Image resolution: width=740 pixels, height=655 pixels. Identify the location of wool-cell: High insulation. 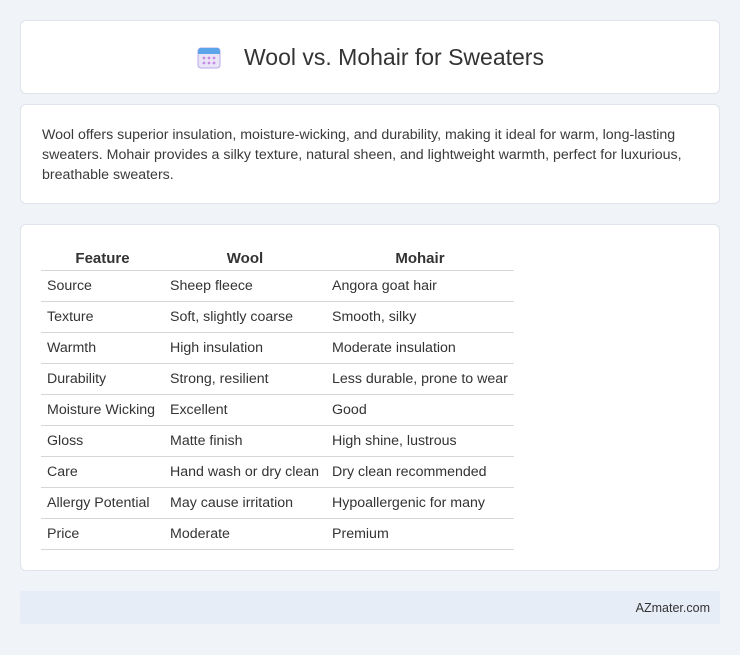
(245, 348).